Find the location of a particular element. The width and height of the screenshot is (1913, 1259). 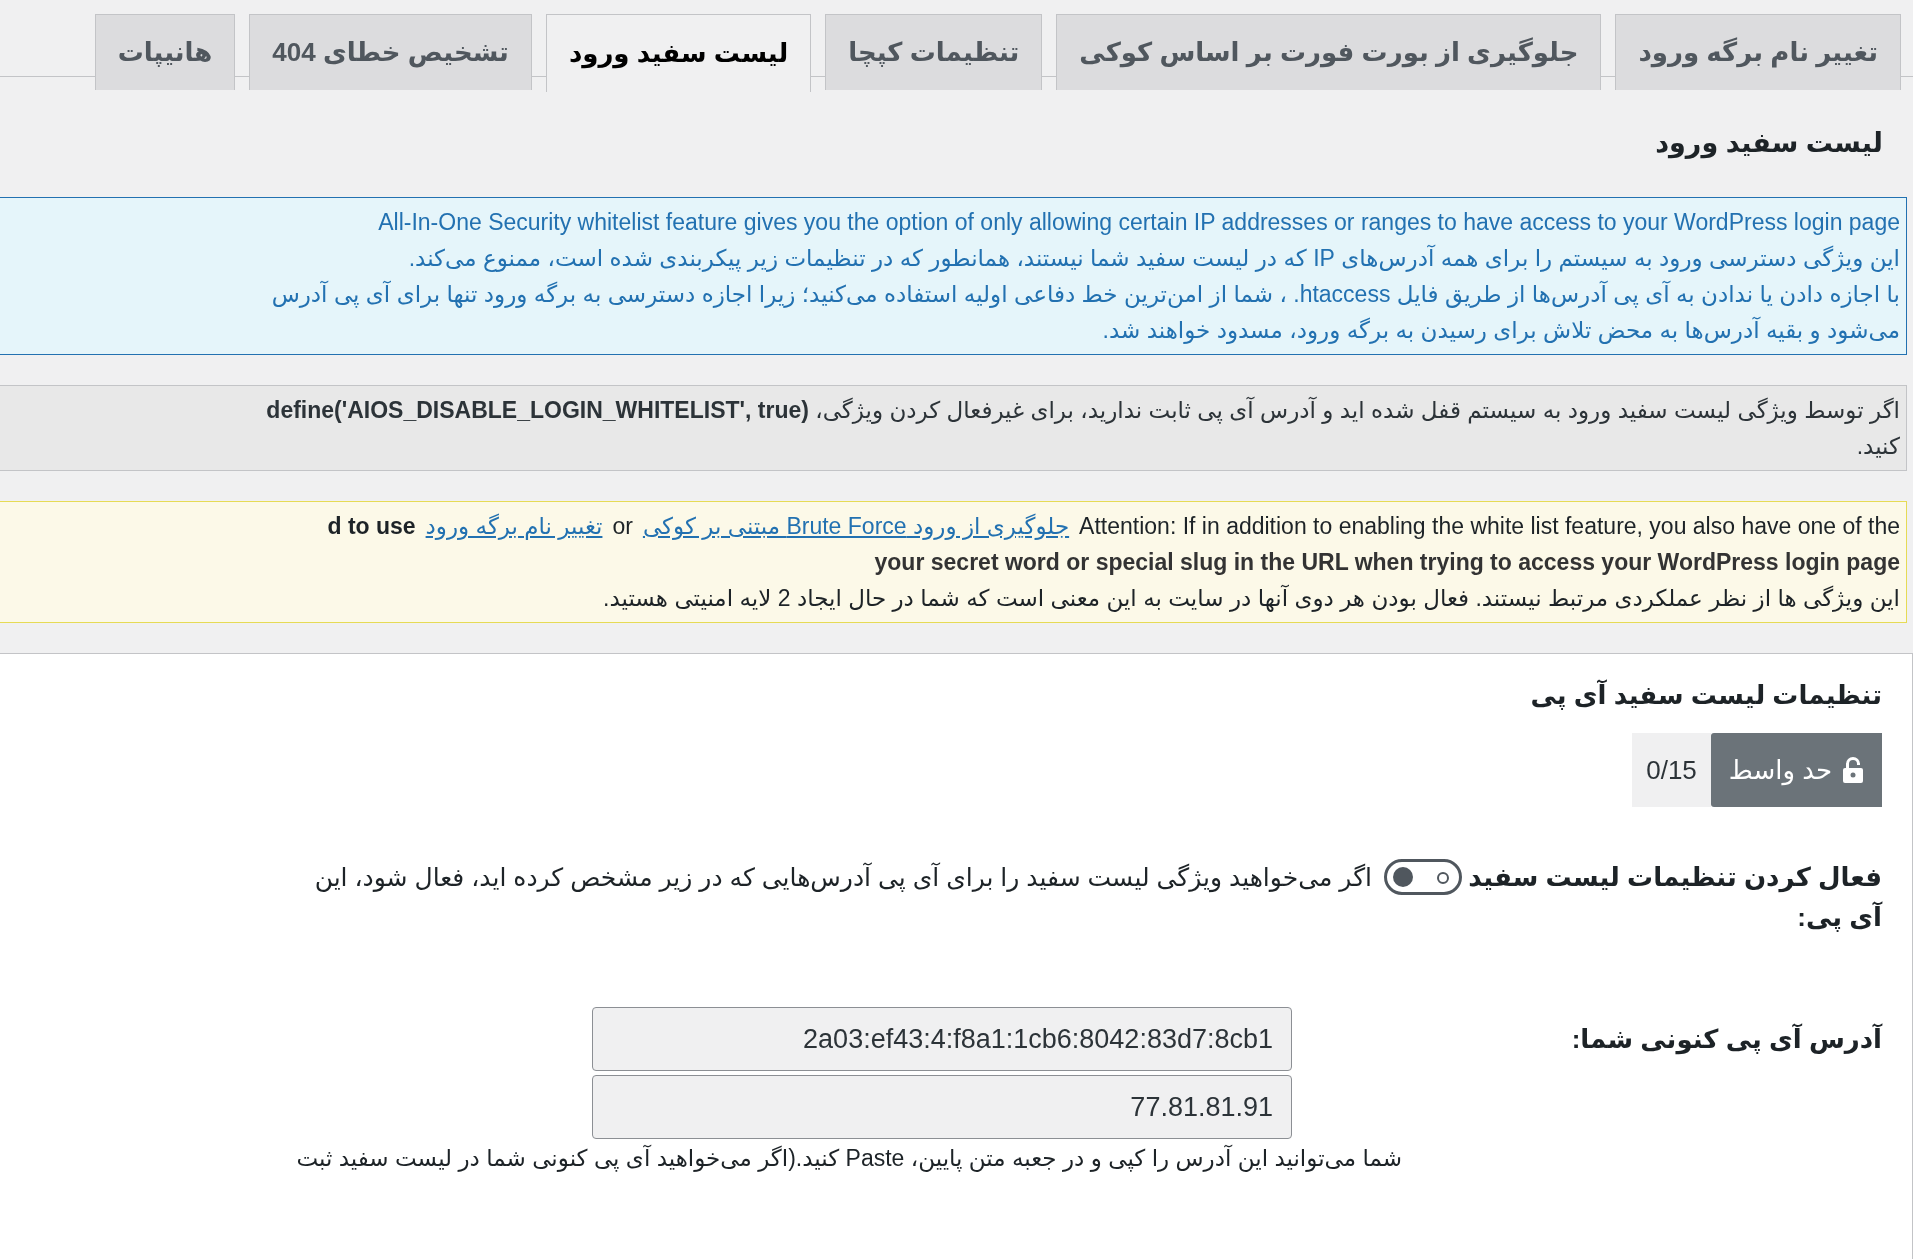

warning-text: your secret word or special slug in the URL when trying to access your WordPress login page is located at coordinates (1386, 562).